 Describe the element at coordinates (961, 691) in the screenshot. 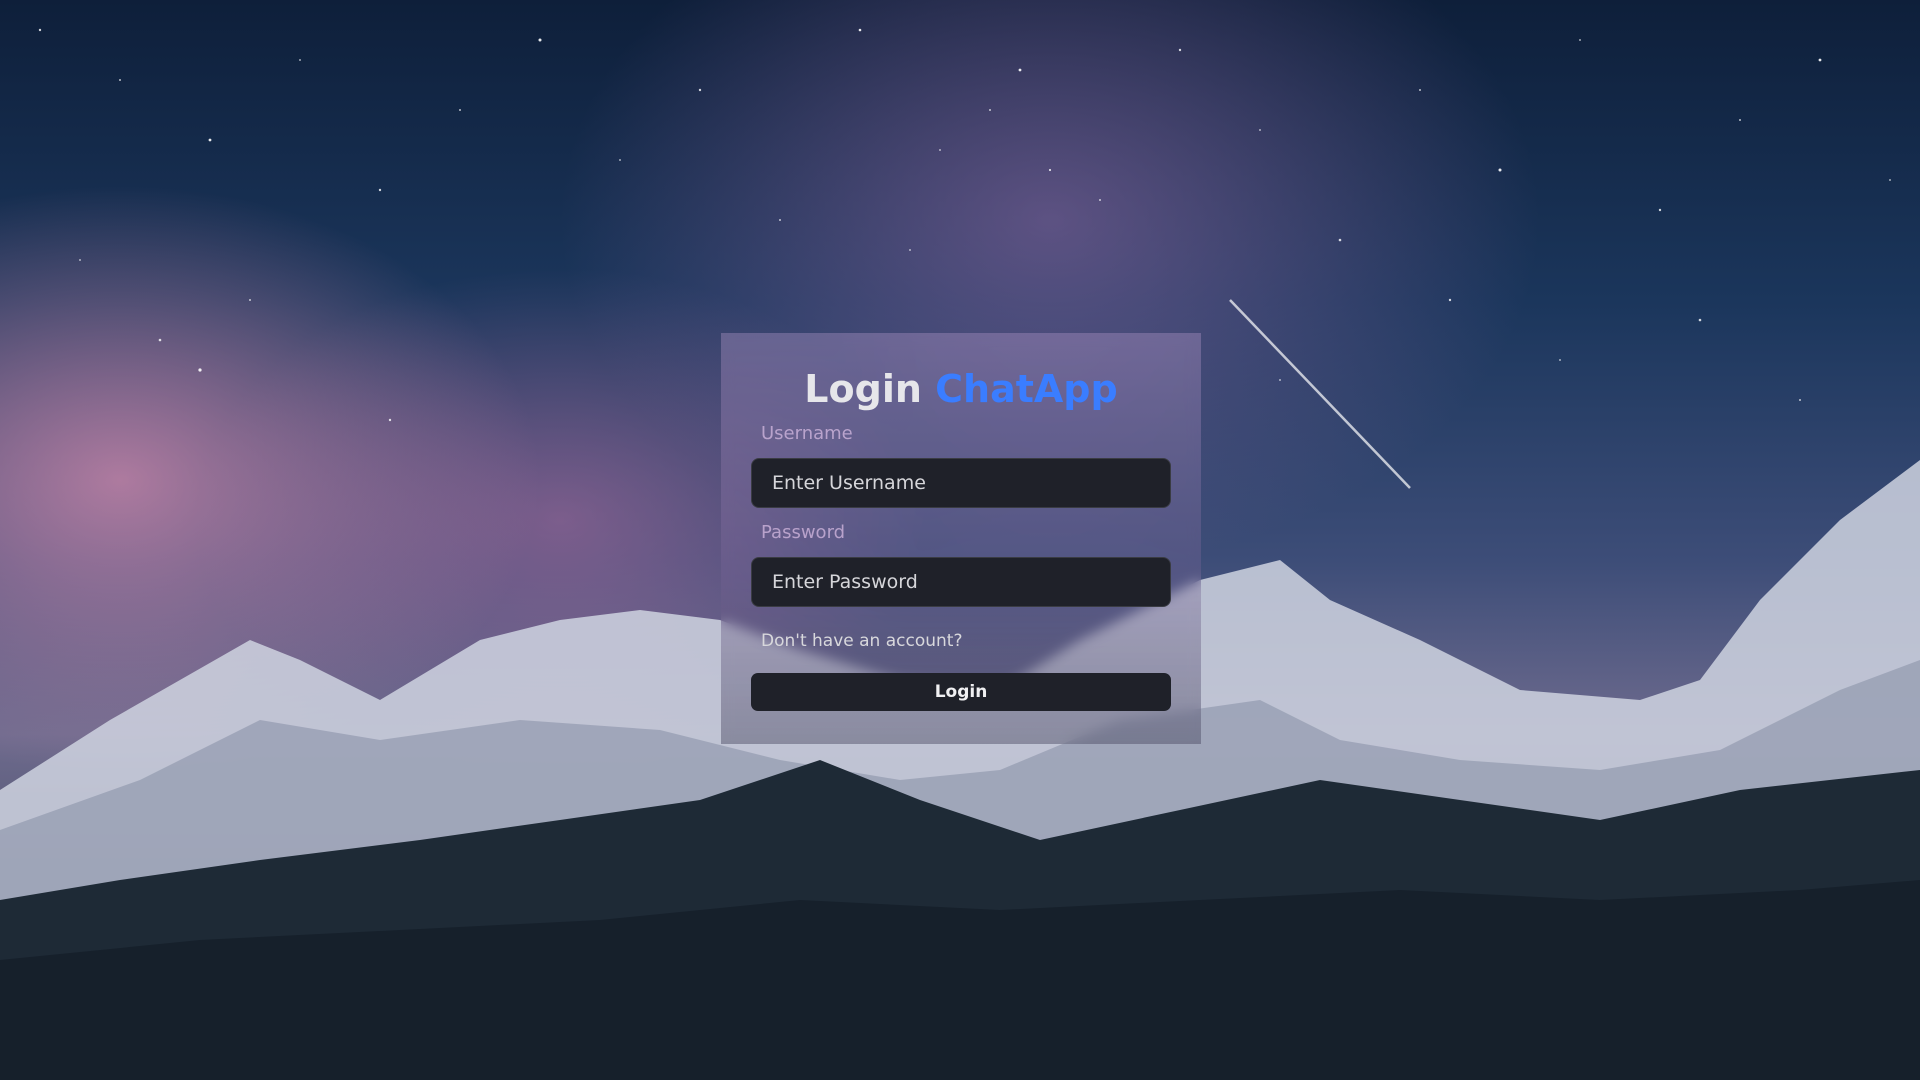

I see `login-button: Login` at that location.